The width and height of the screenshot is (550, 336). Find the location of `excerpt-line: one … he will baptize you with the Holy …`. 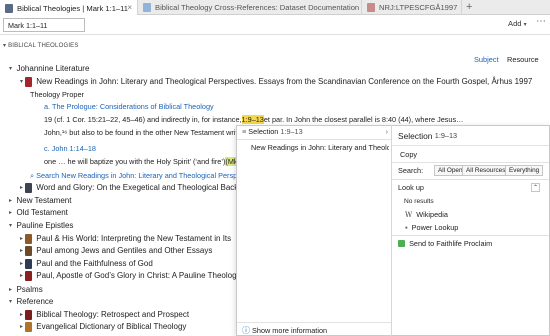

excerpt-line: one … he will baptize you with the Holy … is located at coordinates (140, 161).